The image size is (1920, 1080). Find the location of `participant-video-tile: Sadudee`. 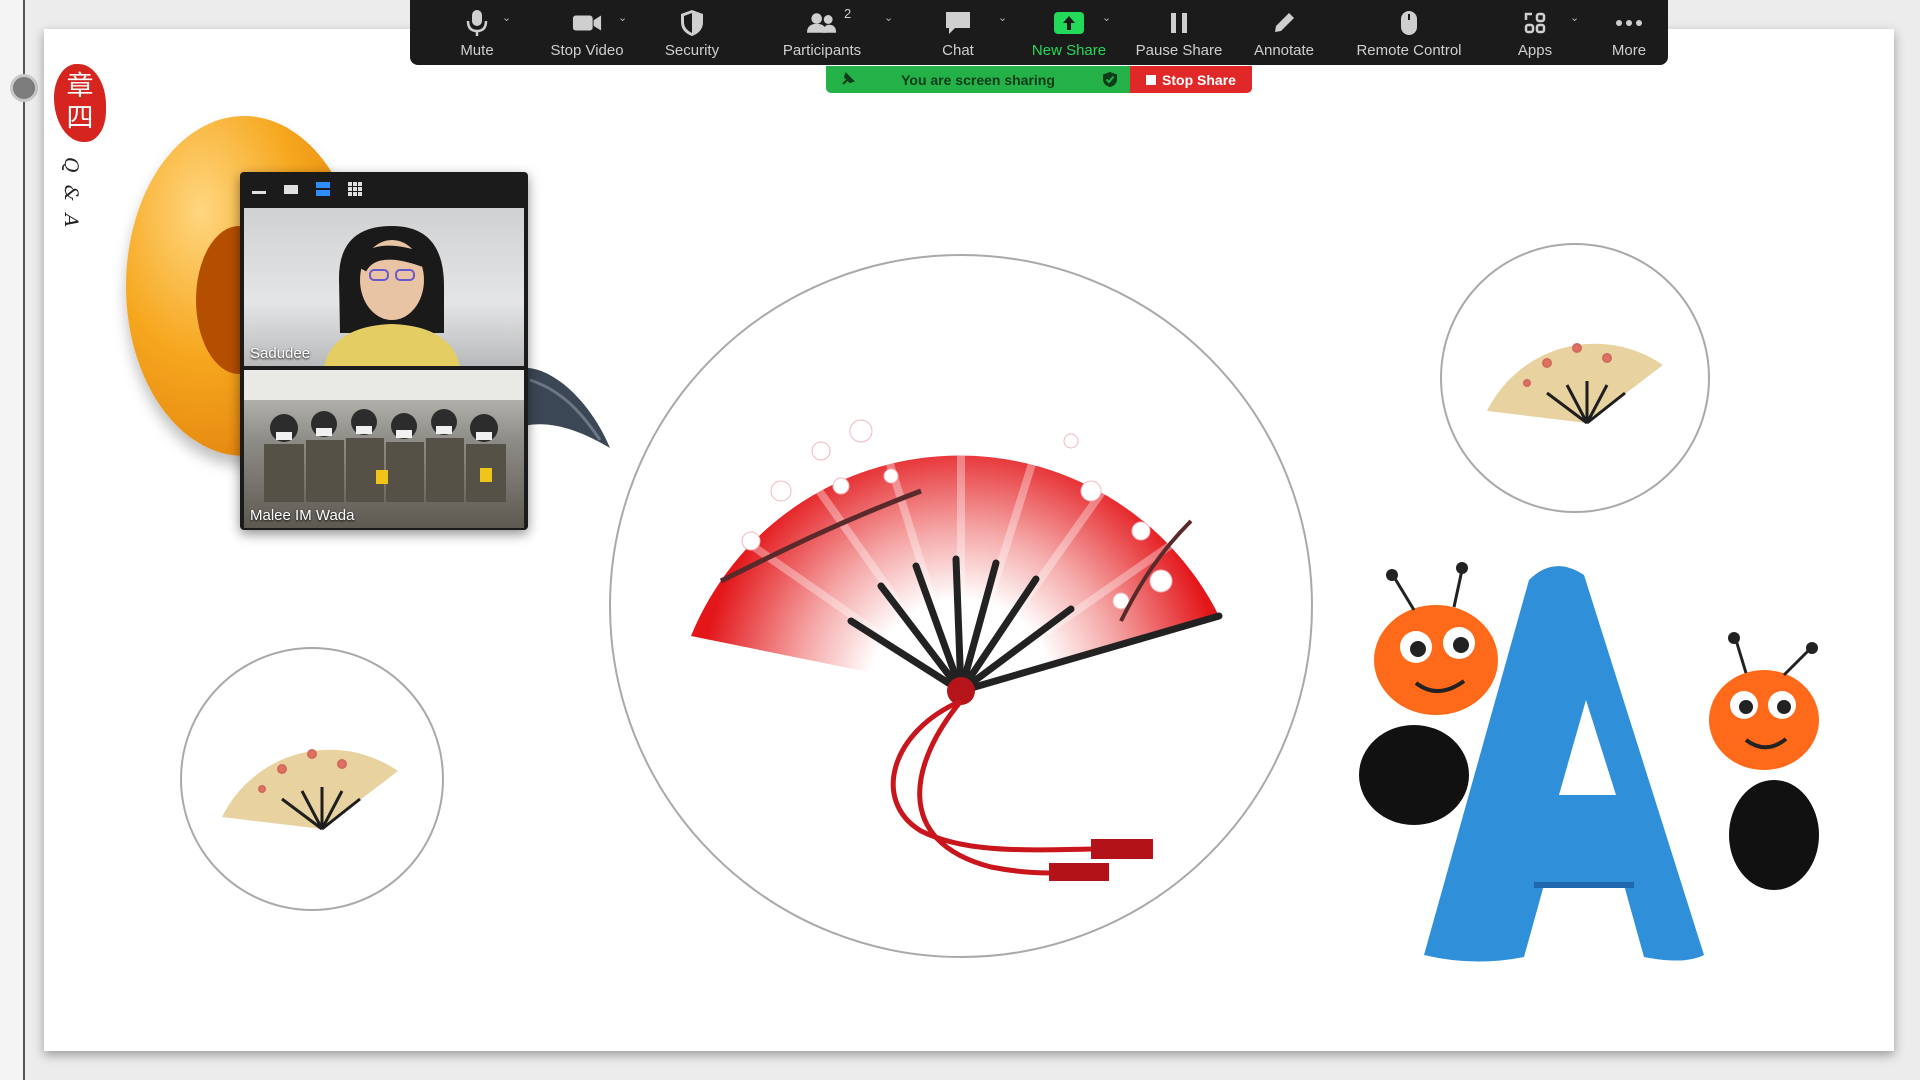

participant-video-tile: Sadudee is located at coordinates (384, 287).